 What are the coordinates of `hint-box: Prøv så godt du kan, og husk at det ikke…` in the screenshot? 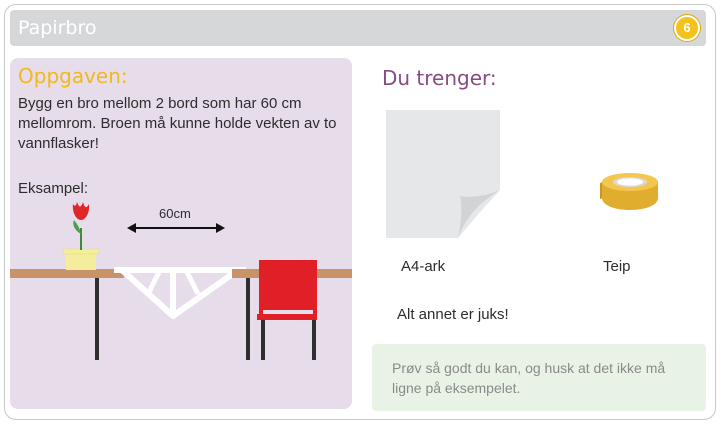 It's located at (539, 377).